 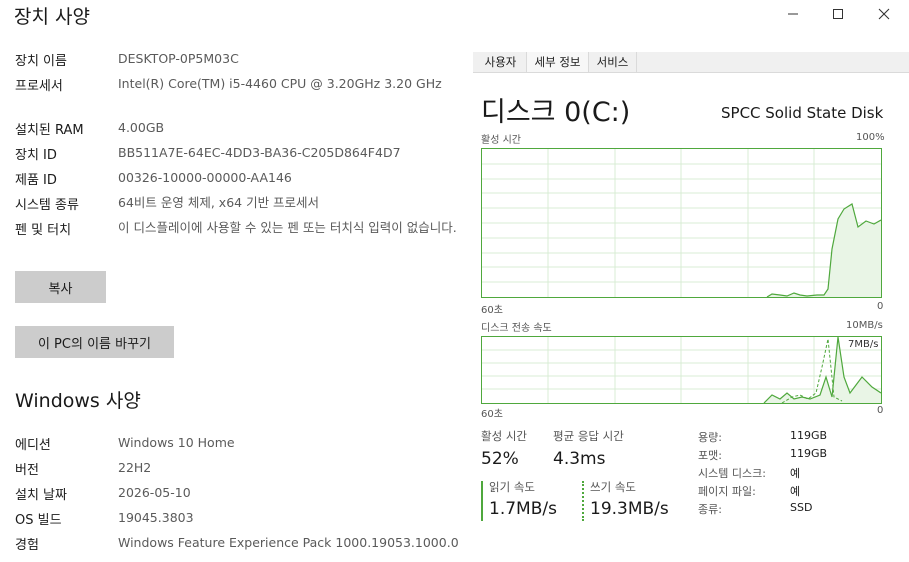 I want to click on spec-label-product-id: 제품 ID, so click(x=36, y=180).